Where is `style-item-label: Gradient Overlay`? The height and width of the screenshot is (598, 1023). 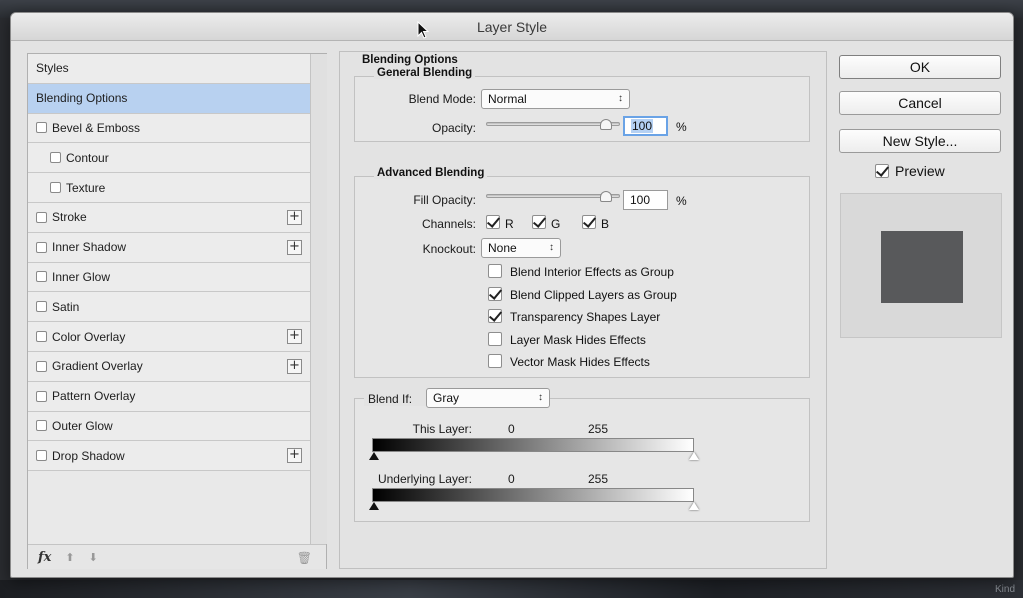 style-item-label: Gradient Overlay is located at coordinates (97, 366).